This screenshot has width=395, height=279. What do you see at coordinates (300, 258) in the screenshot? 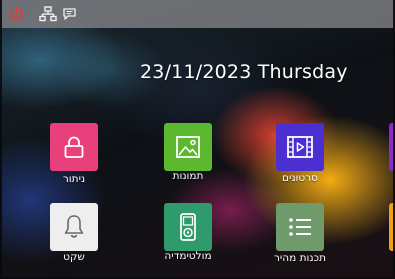
I see `quick-programming-app-label: תכנות מהיר` at bounding box center [300, 258].